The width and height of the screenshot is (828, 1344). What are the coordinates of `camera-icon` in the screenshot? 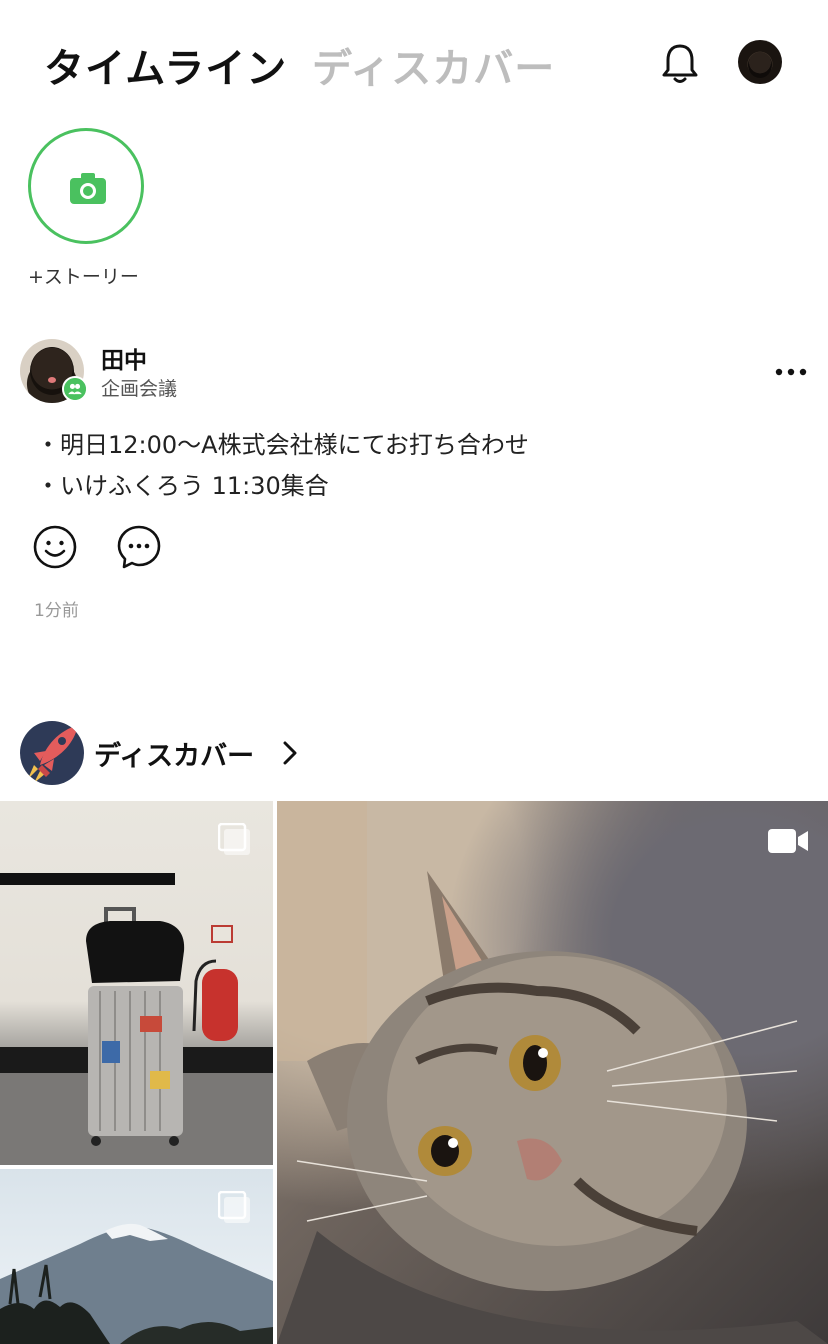 It's located at (88, 188).